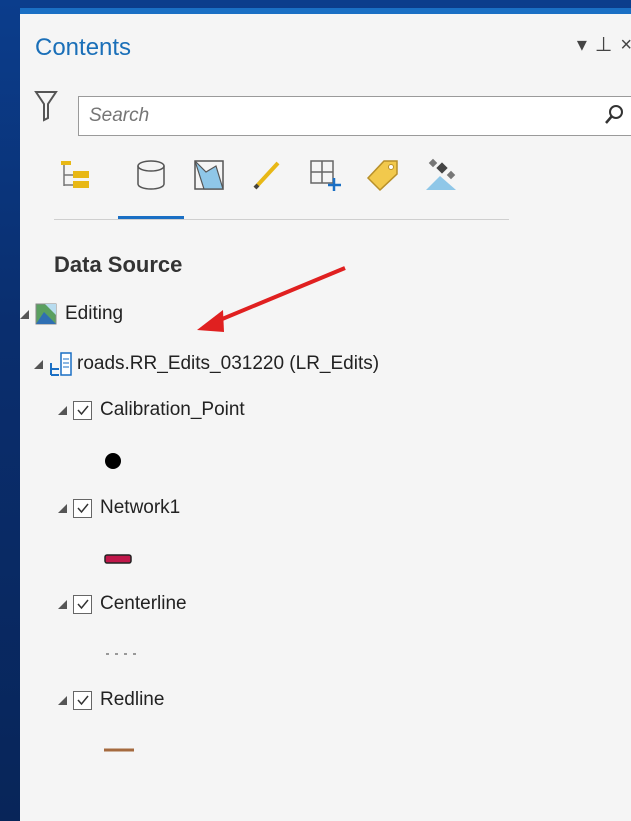 This screenshot has height=821, width=631. I want to click on tree-item-layer-network1: Network1, so click(119, 508).